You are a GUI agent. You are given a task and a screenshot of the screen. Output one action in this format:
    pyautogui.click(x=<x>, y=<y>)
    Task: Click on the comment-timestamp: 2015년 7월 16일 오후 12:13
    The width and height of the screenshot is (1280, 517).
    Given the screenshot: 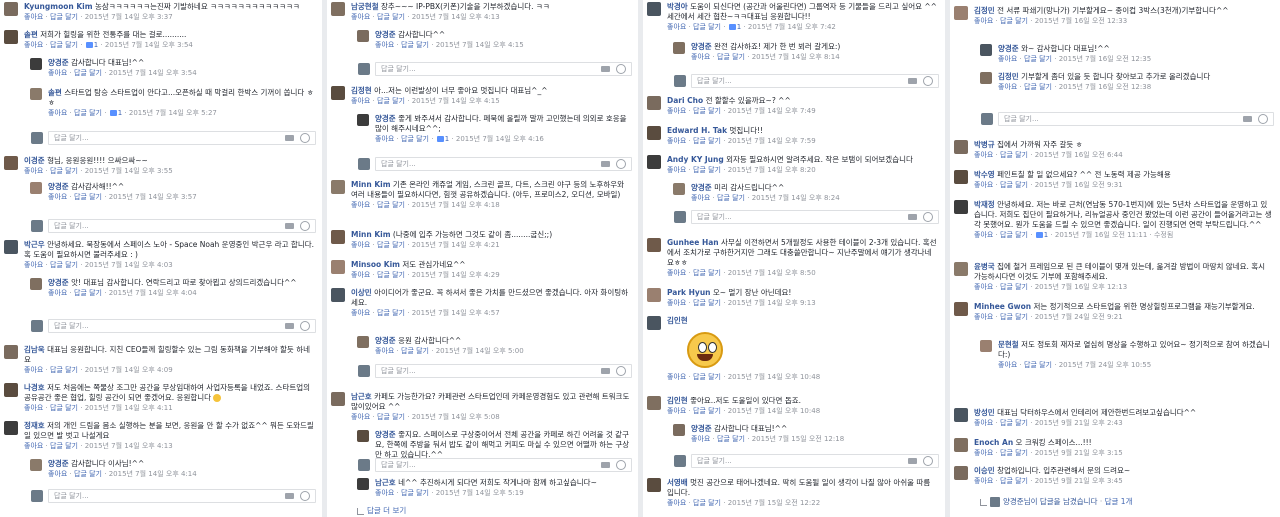 What is the action you would take?
    pyautogui.click(x=1081, y=287)
    